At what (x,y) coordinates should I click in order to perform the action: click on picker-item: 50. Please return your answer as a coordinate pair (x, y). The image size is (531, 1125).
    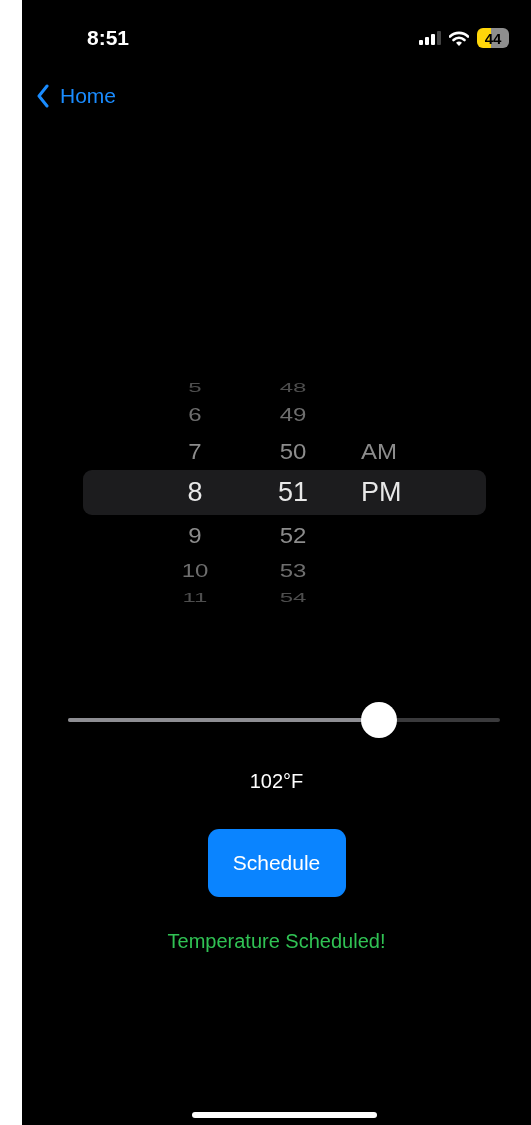
    Looking at the image, I should click on (293, 450).